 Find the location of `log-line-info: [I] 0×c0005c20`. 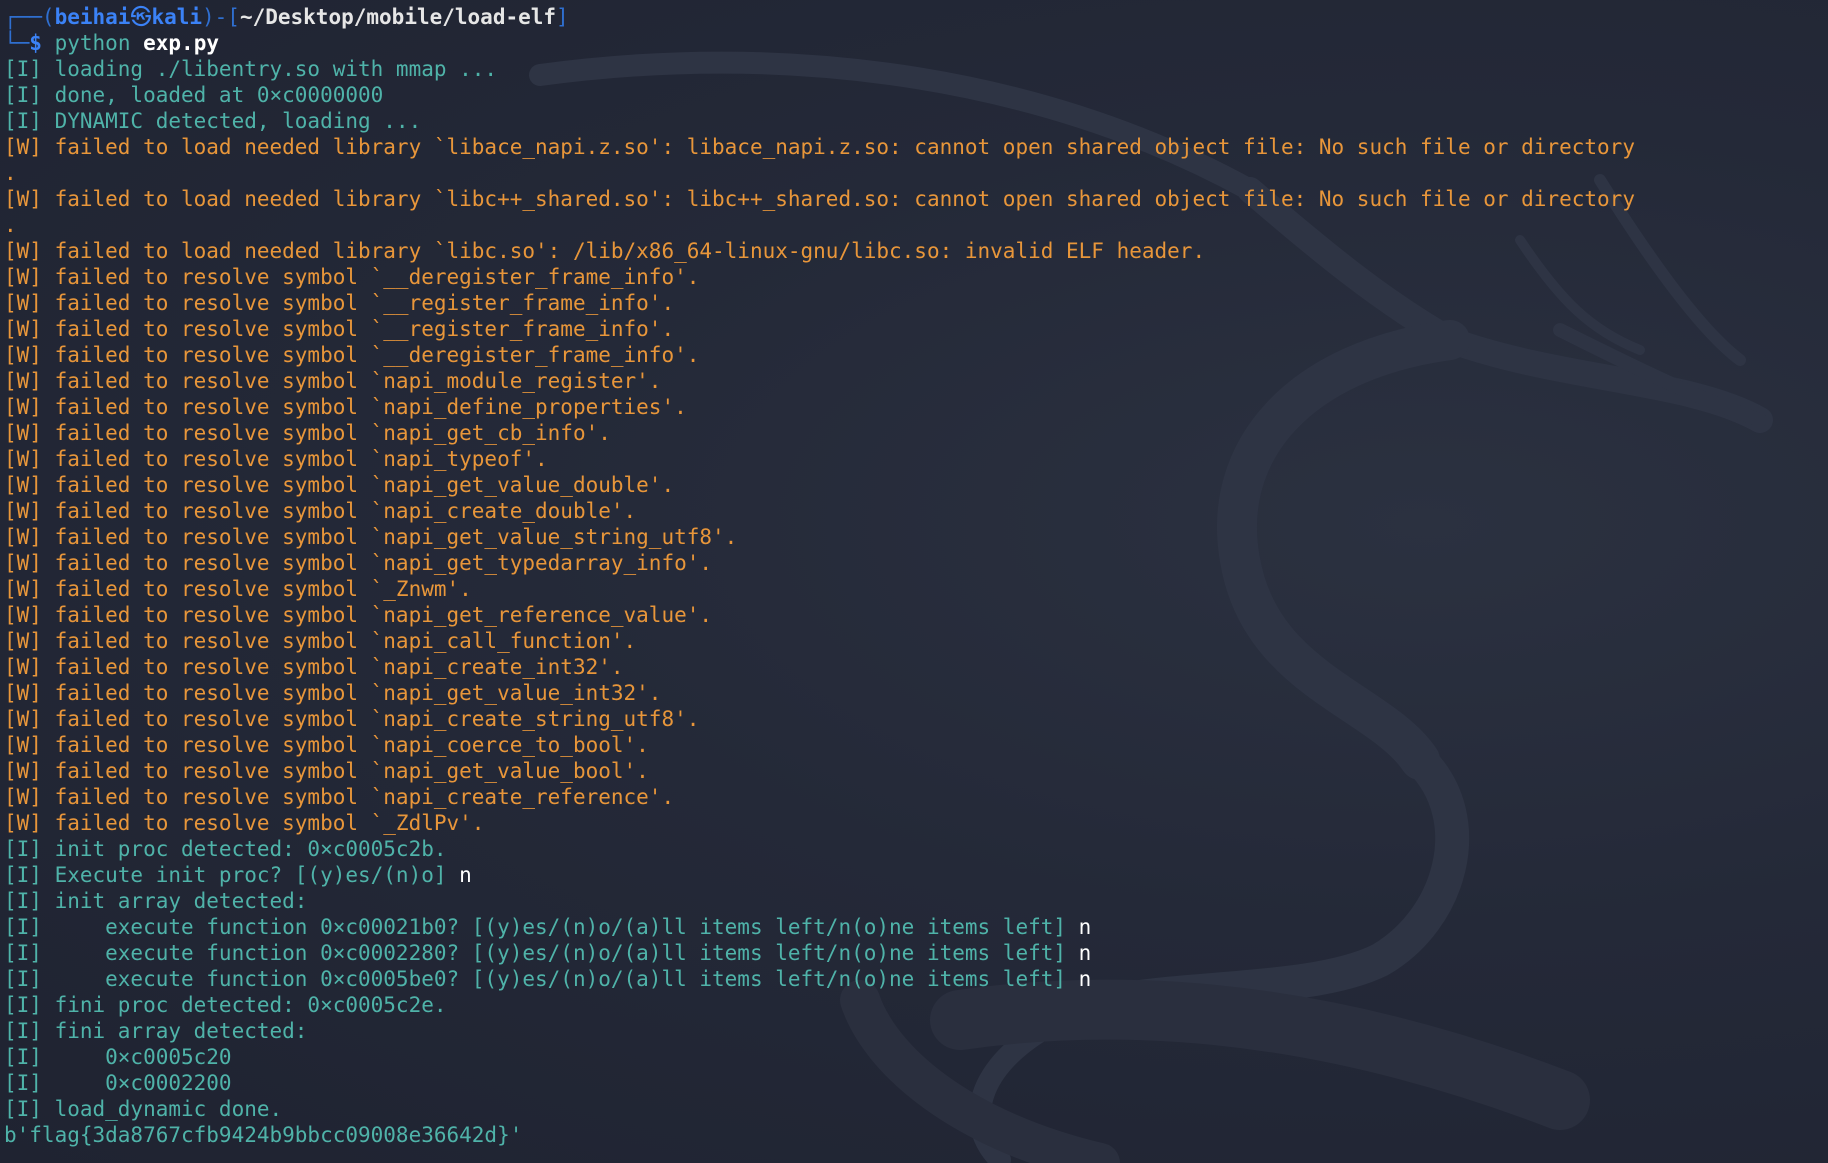

log-line-info: [I] 0×c0005c20 is located at coordinates (916, 1057).